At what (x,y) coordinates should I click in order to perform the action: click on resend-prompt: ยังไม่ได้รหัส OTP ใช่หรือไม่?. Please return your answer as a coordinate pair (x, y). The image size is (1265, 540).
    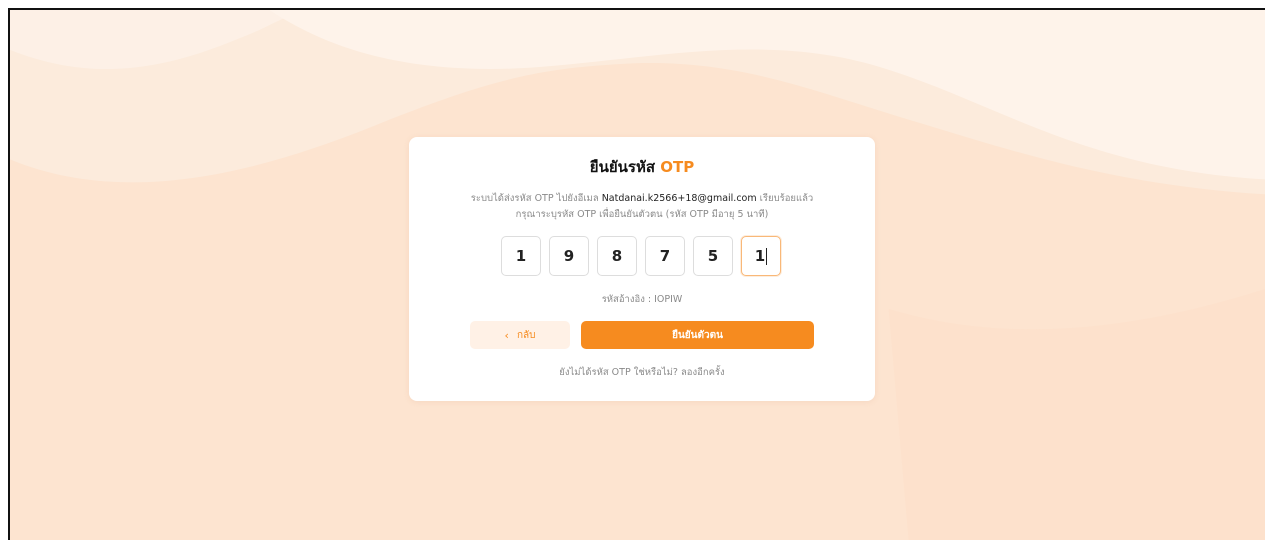
    Looking at the image, I should click on (618, 372).